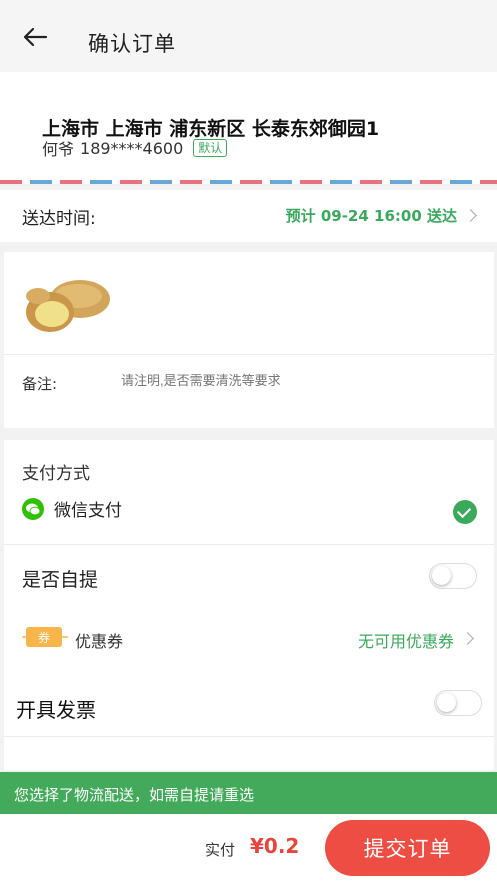 The image size is (497, 883). Describe the element at coordinates (68, 306) in the screenshot. I see `potato-image` at that location.